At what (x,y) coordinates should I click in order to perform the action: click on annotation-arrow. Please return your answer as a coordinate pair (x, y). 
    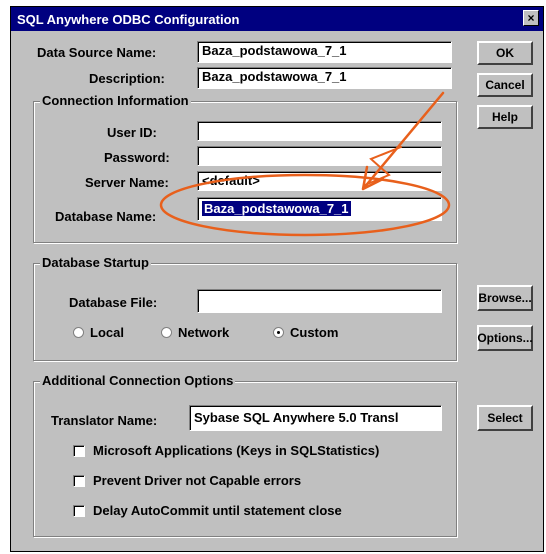
    Looking at the image, I should click on (403, 141).